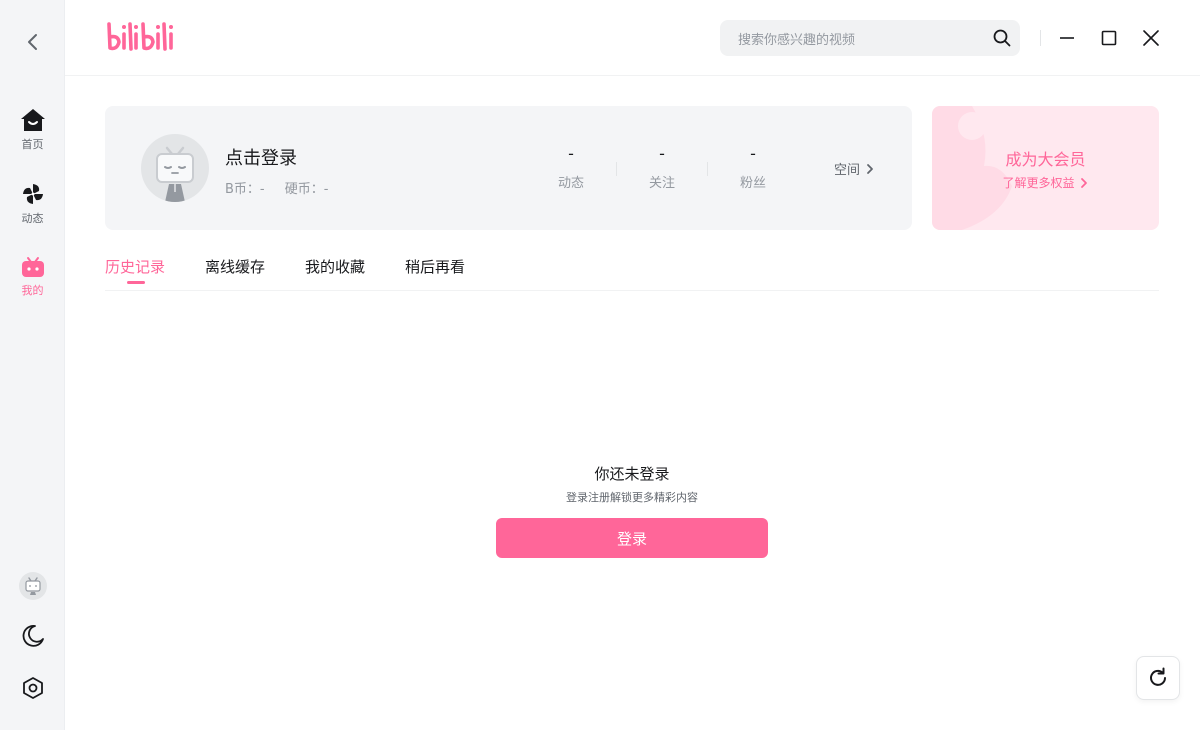 The image size is (1200, 730). What do you see at coordinates (32, 144) in the screenshot?
I see `sidebar-item-label: 首页` at bounding box center [32, 144].